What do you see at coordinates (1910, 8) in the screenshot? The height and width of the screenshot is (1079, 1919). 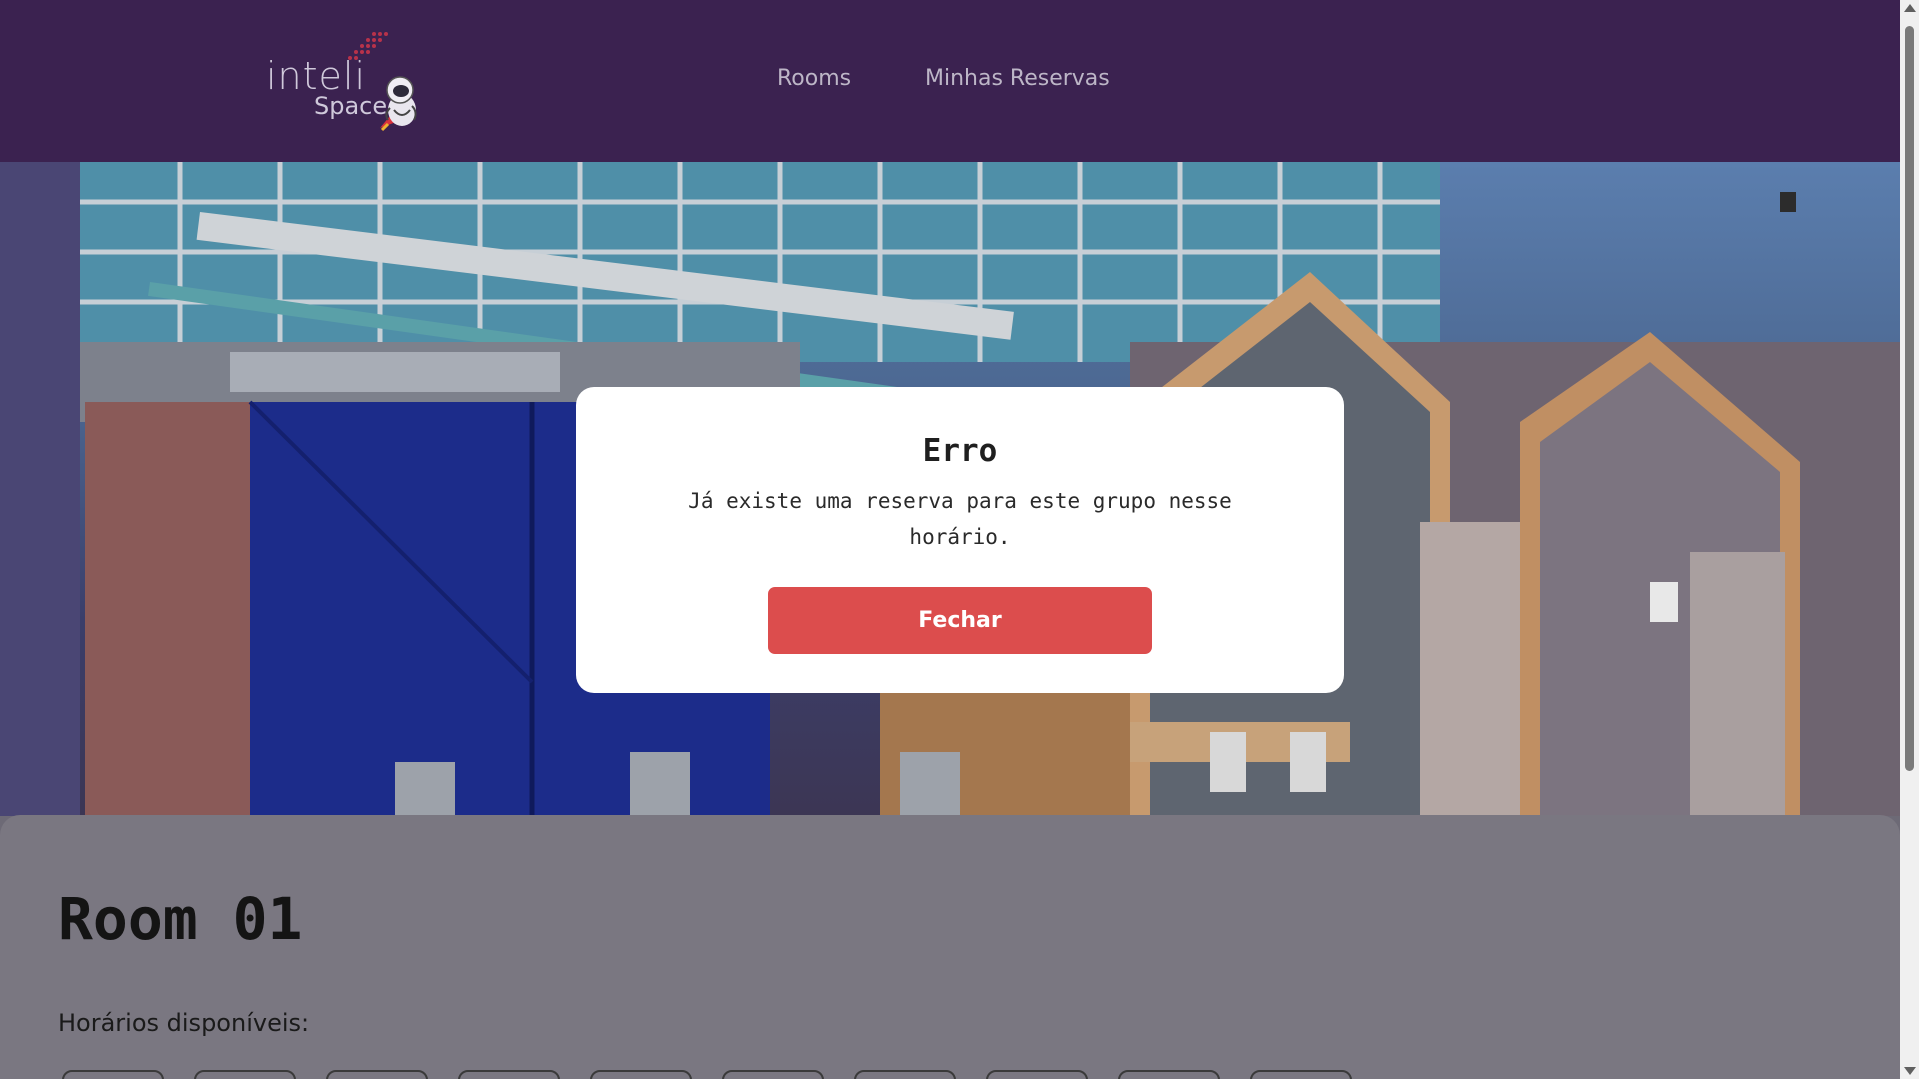 I see `scroll-up-arrow-icon` at bounding box center [1910, 8].